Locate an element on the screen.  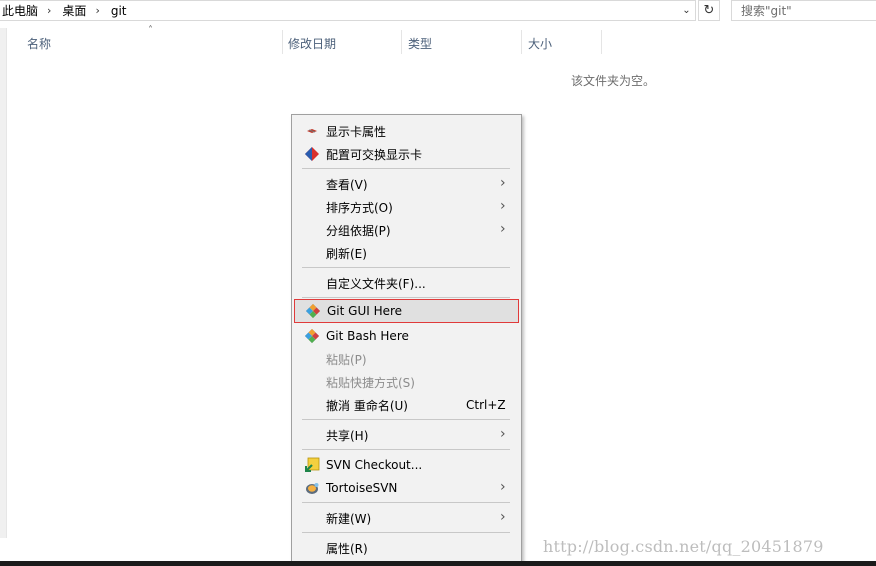
refresh-icon: ↻ is located at coordinates (709, 10).